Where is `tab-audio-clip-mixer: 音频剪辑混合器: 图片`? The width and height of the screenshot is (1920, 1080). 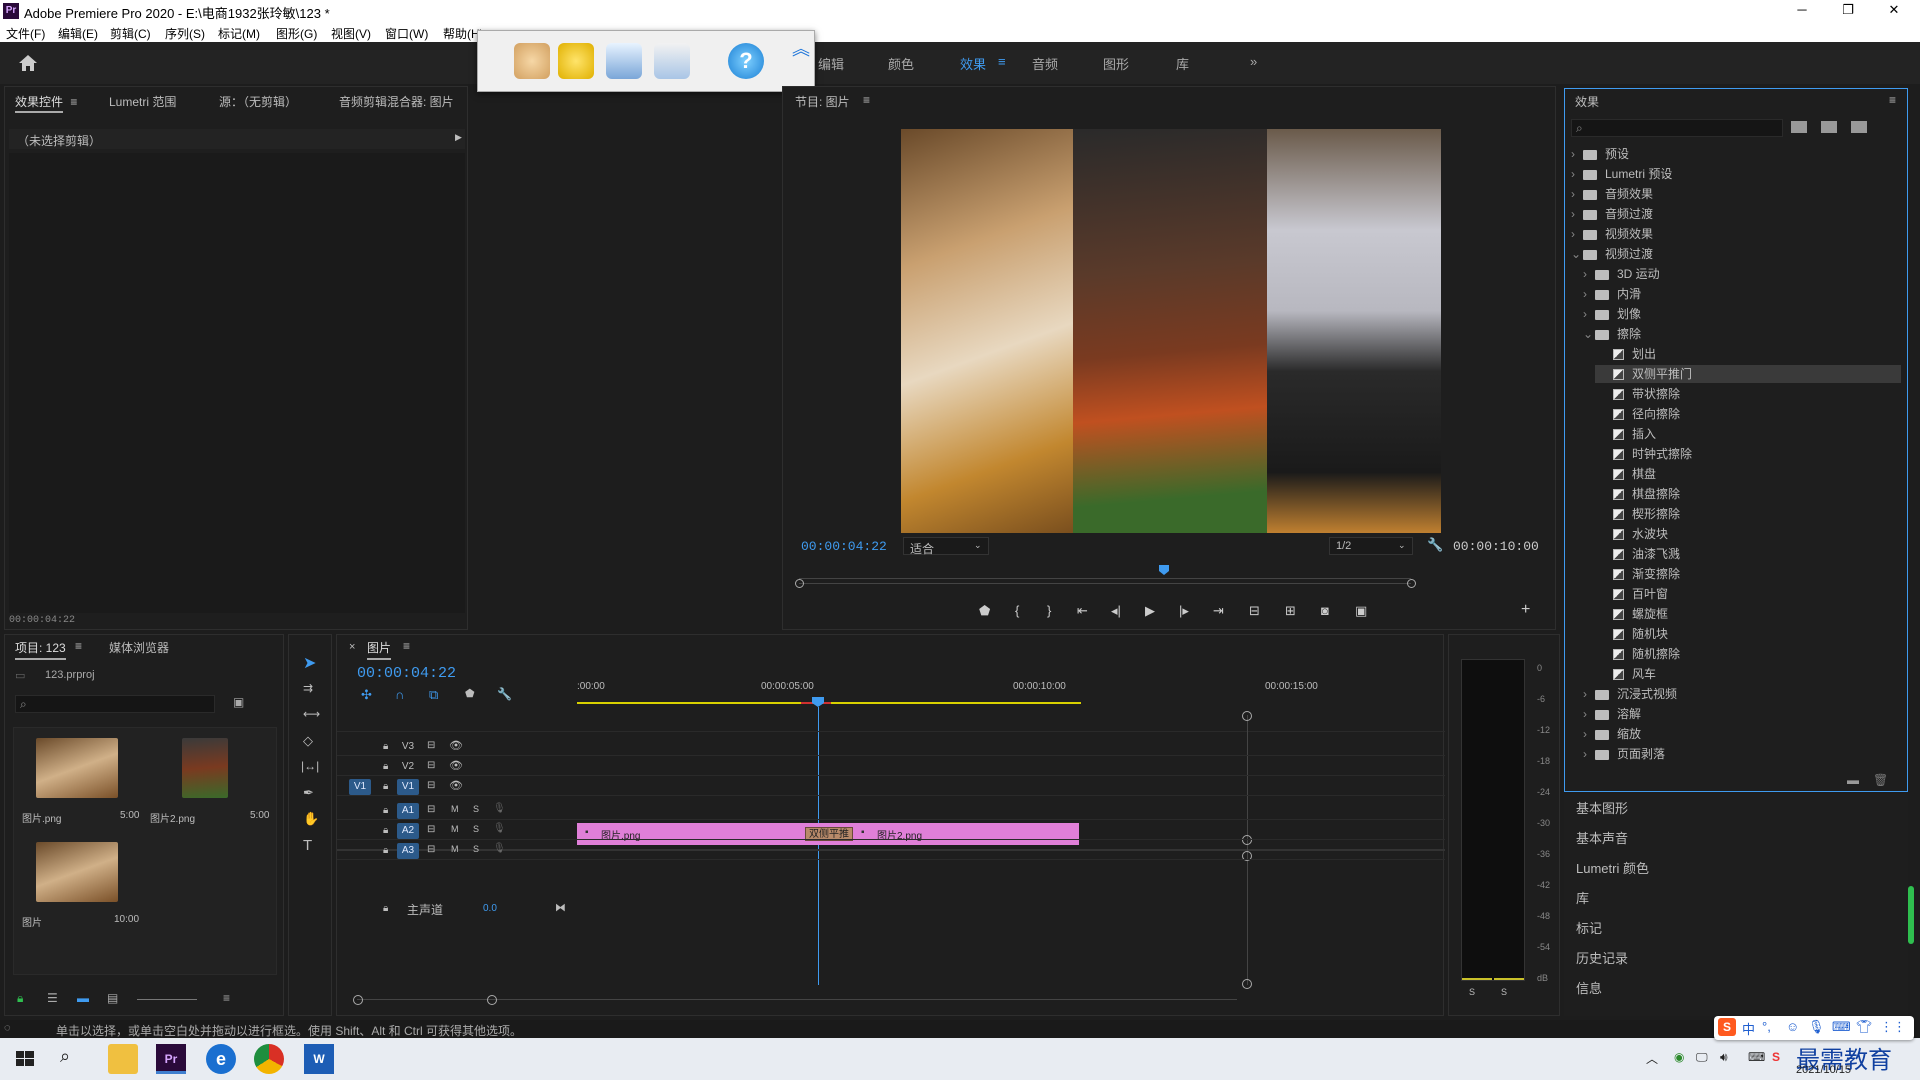
tab-audio-clip-mixer: 音频剪辑混合器: 图片 is located at coordinates (396, 101).